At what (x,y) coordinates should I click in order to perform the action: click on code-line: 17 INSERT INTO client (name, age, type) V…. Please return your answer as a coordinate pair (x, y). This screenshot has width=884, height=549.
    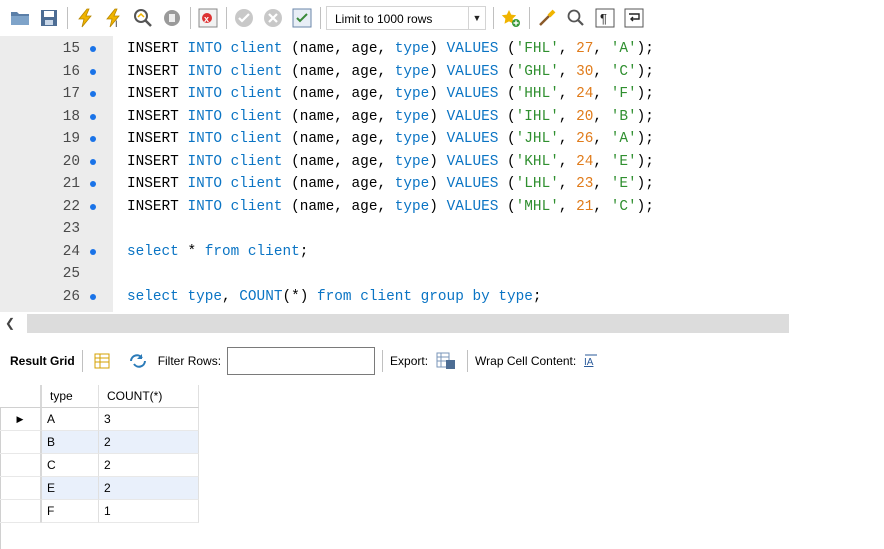
    Looking at the image, I should click on (442, 94).